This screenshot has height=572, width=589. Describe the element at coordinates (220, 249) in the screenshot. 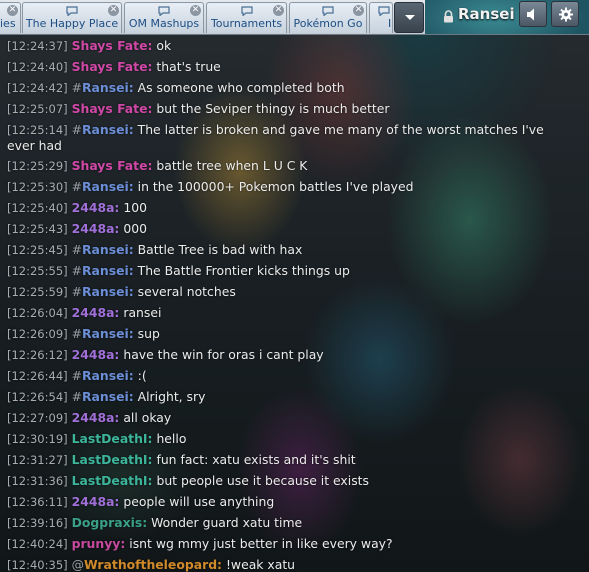

I see `message-text: Battle Tree is bad with hax` at that location.